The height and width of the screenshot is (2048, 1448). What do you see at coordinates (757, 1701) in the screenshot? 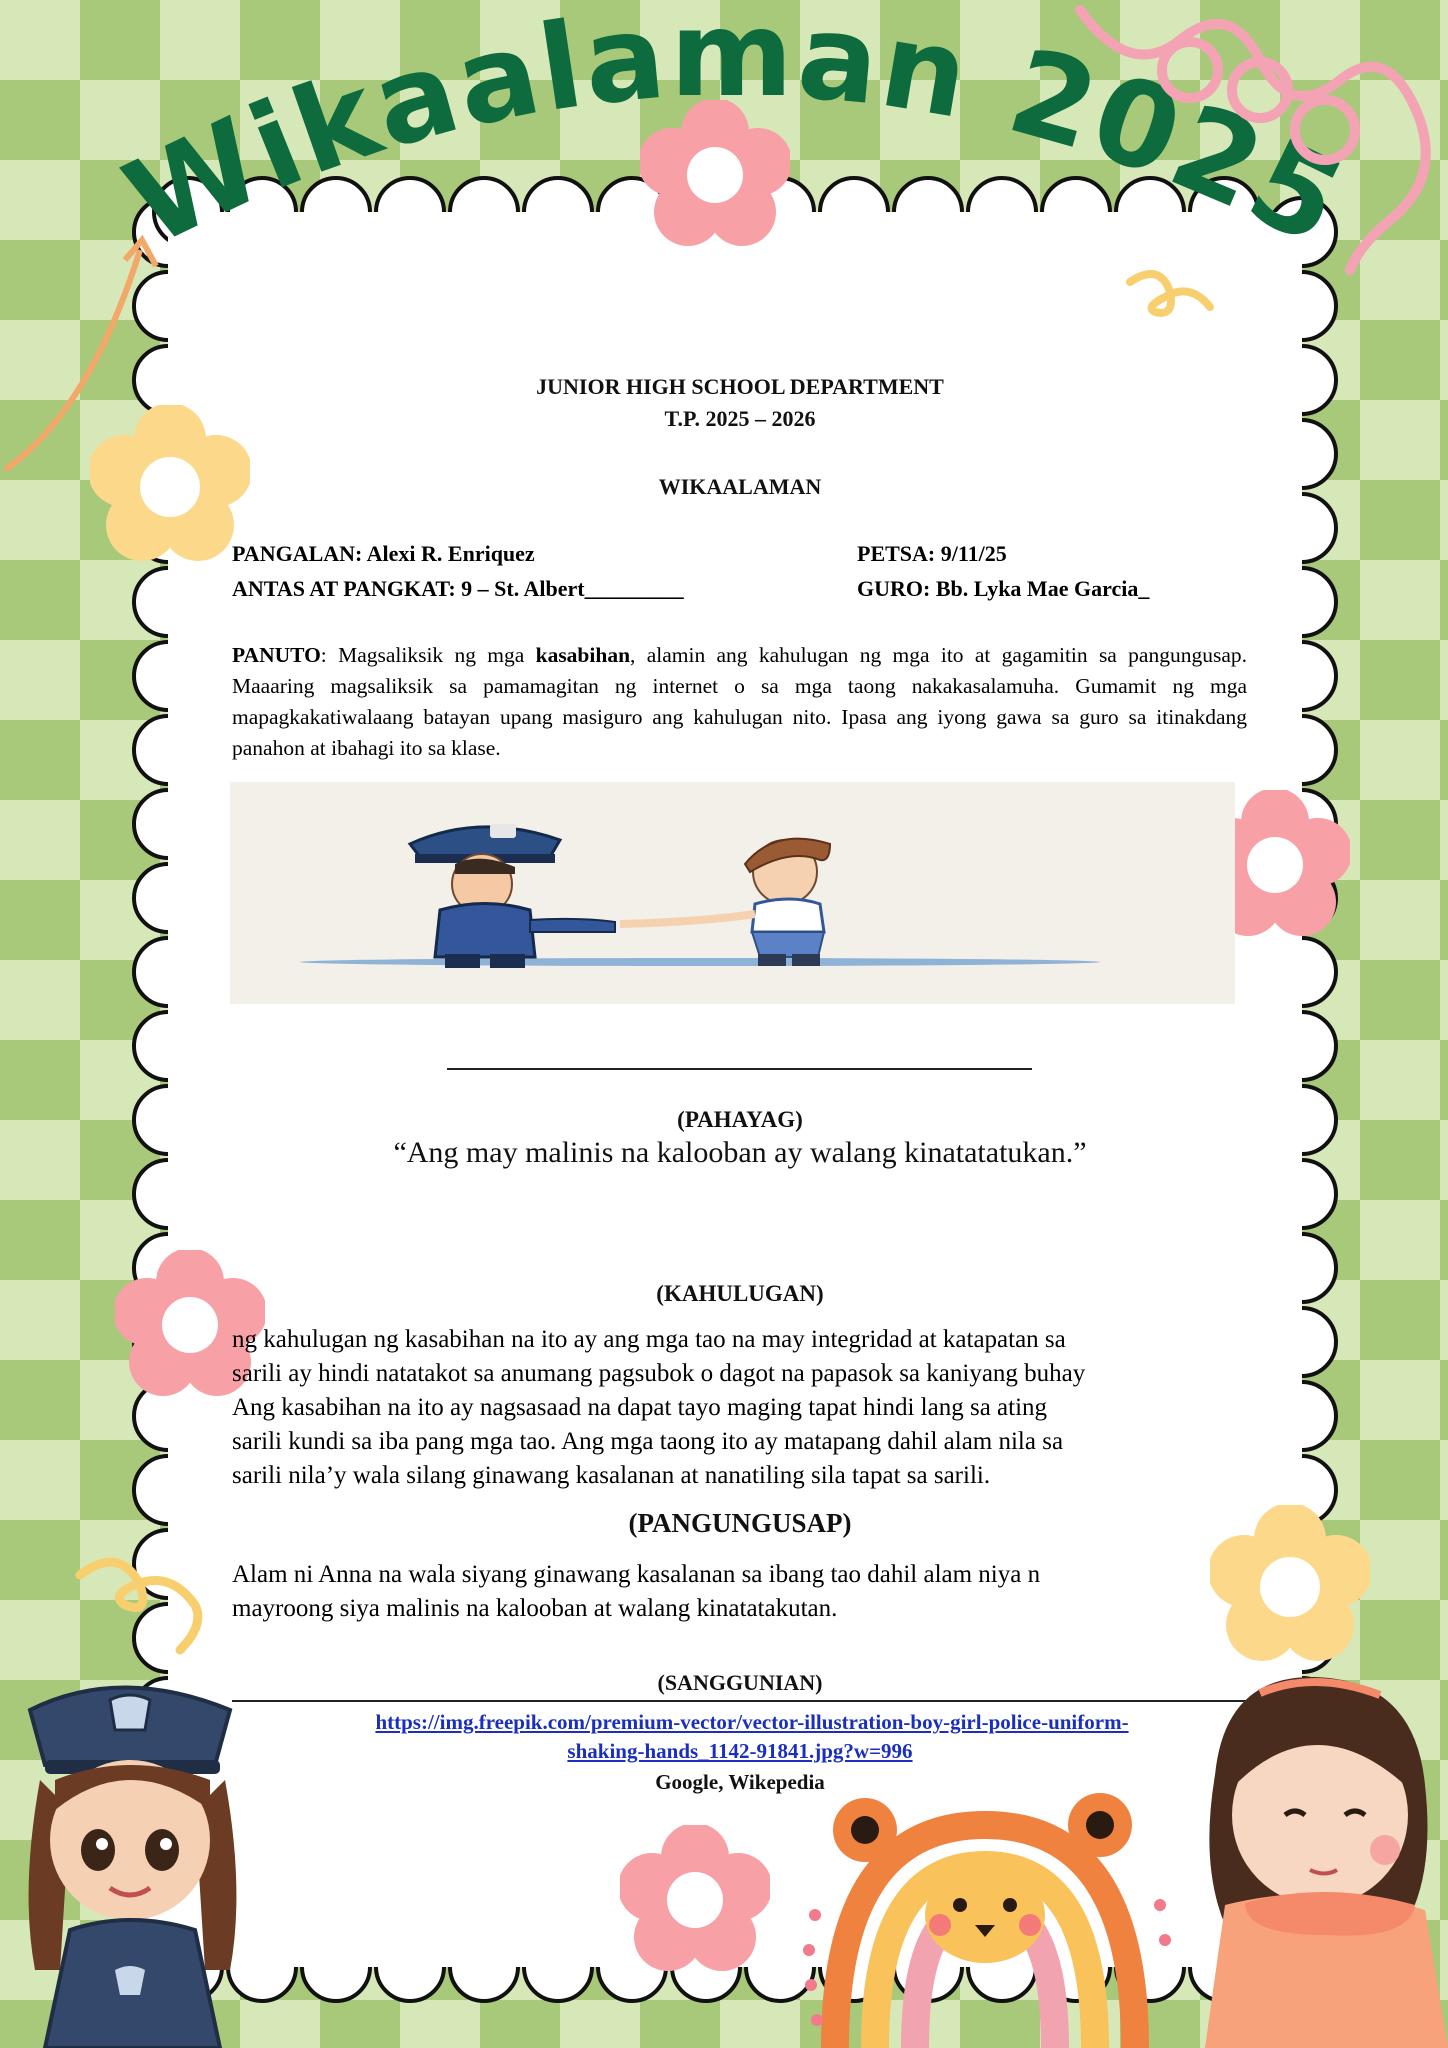
I see `references-divider` at bounding box center [757, 1701].